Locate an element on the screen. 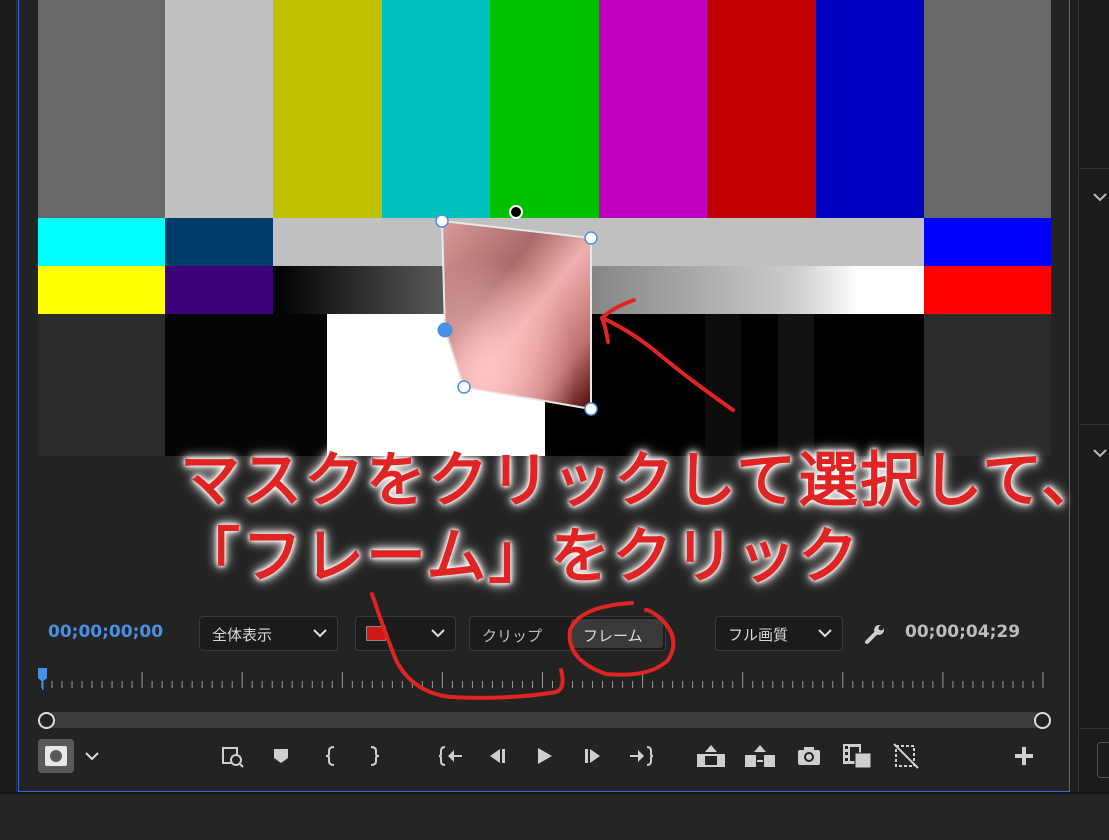  bottom-panel-edge is located at coordinates (554, 816).